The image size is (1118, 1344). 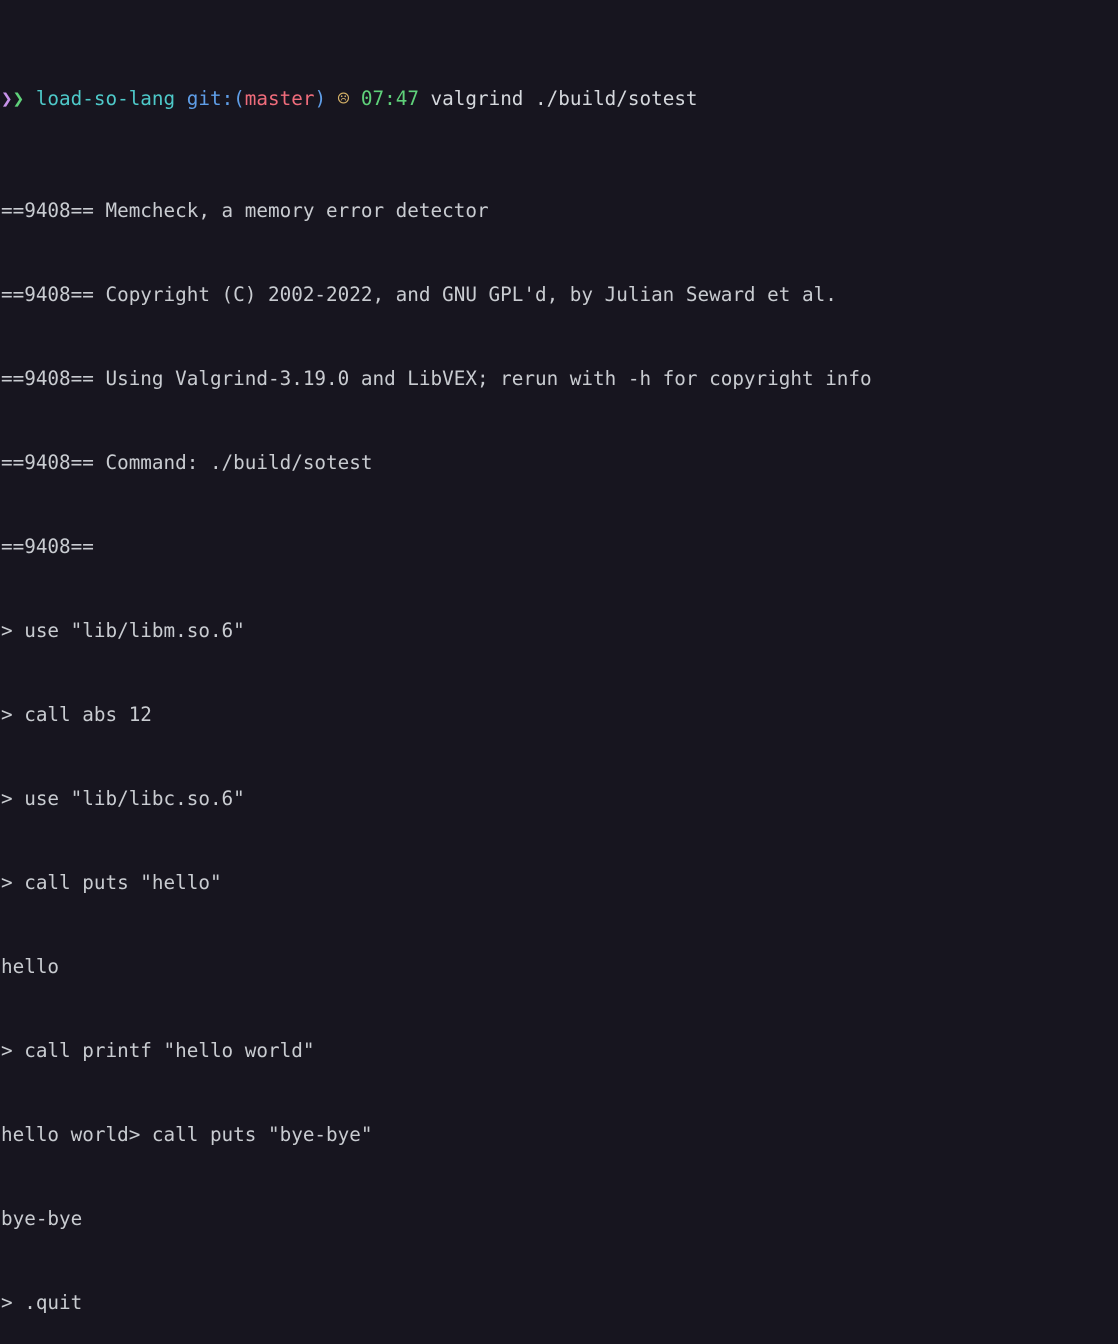 I want to click on output-line: > use "lib/libm.so.6", so click(x=123, y=630).